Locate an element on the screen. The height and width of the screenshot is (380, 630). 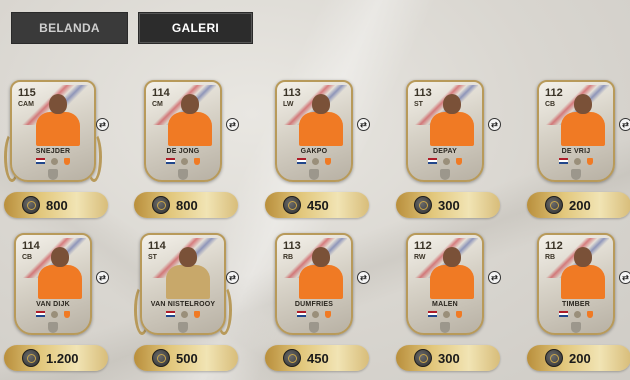
player-card: 115 CAM SNEJDER is located at coordinates (53, 131).